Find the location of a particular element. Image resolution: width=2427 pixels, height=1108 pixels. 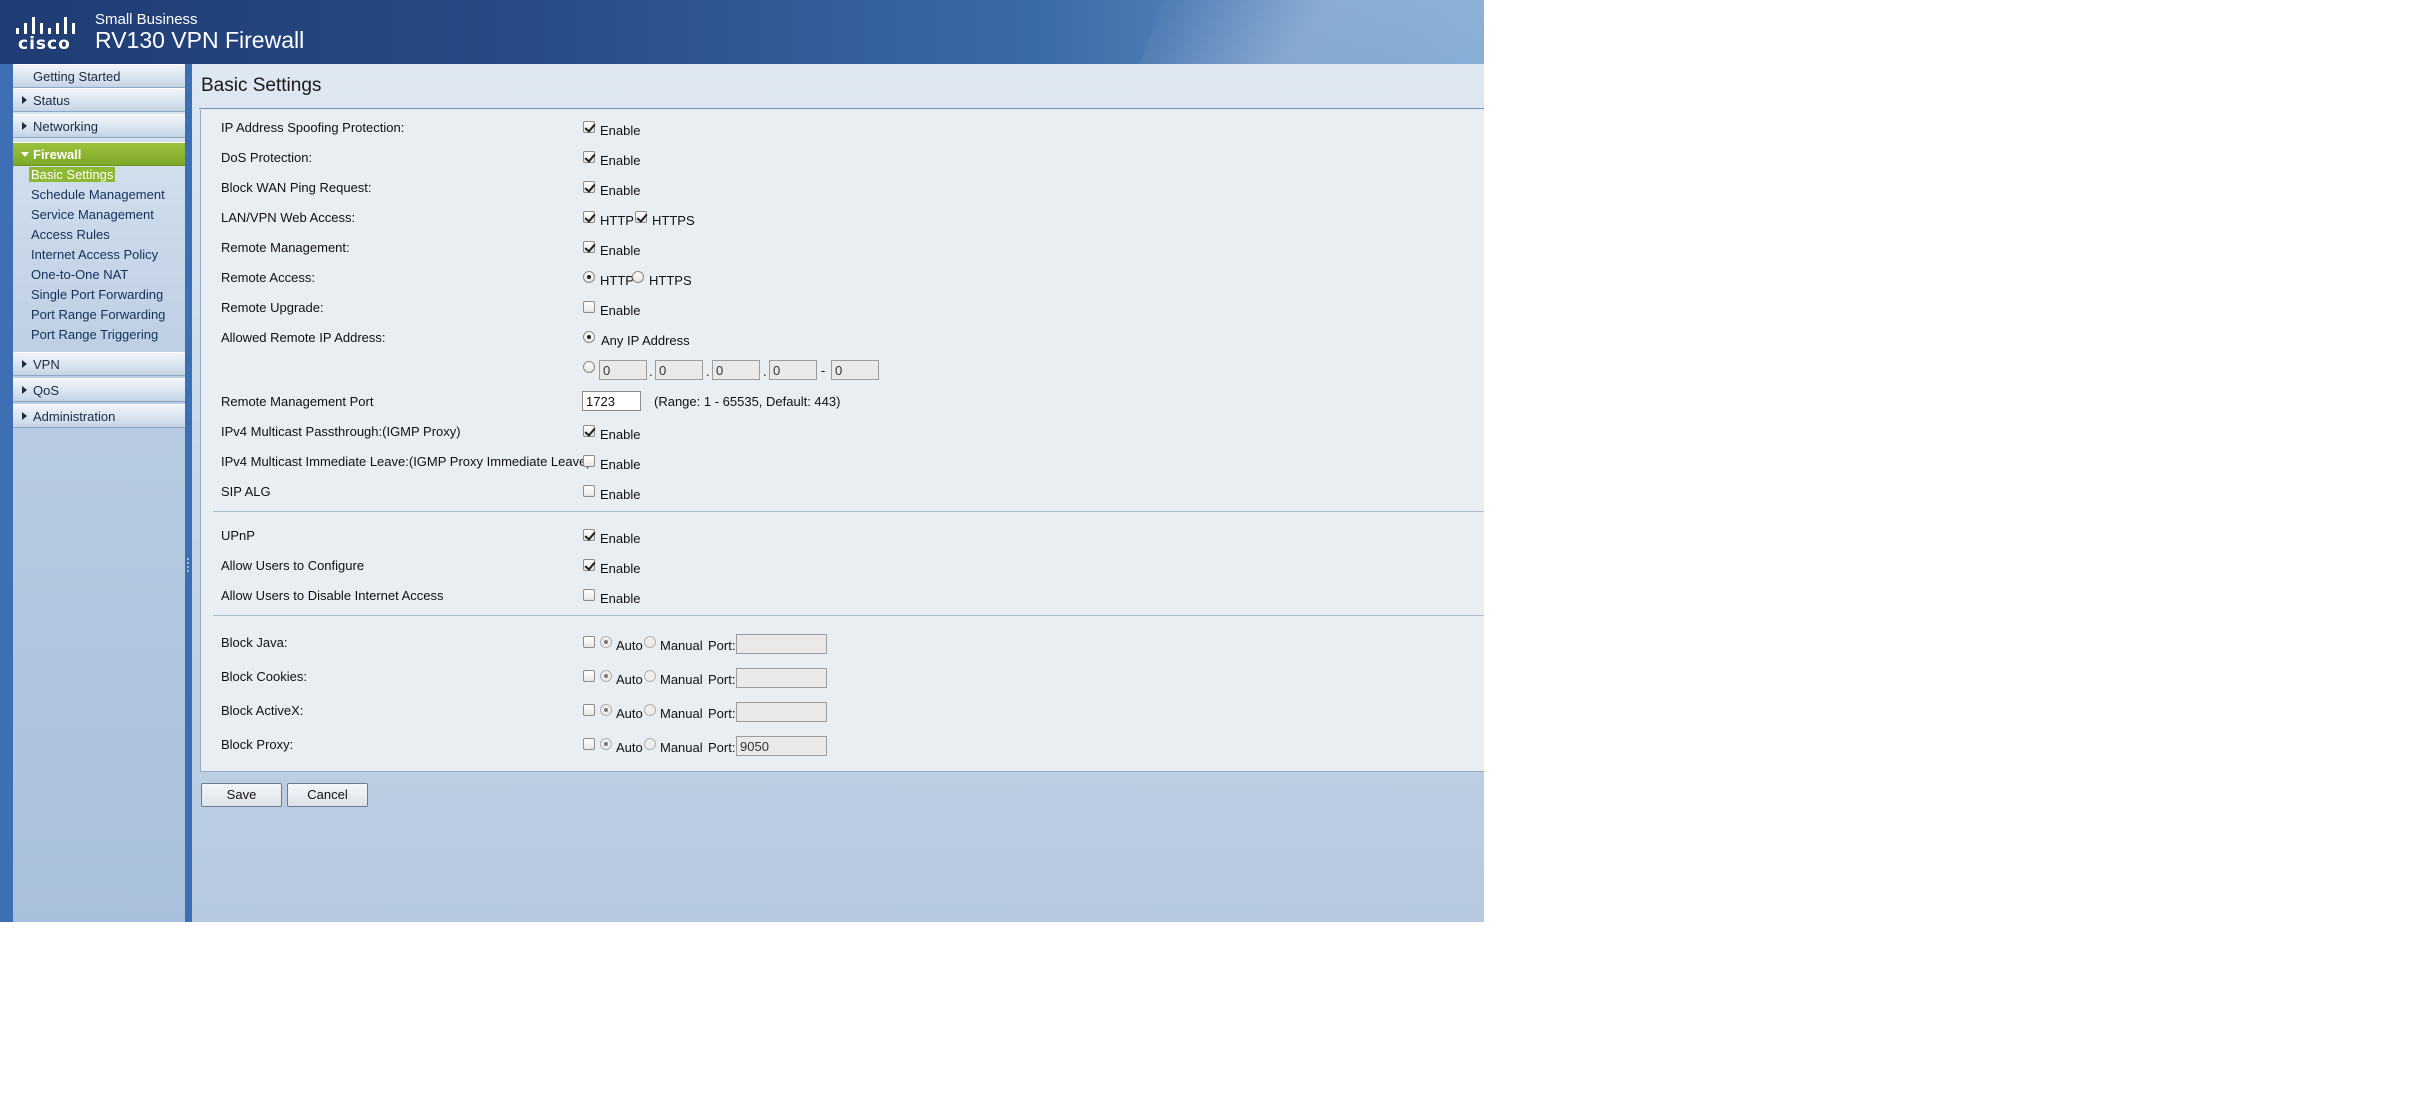

remote-access-https-radio is located at coordinates (638, 277).